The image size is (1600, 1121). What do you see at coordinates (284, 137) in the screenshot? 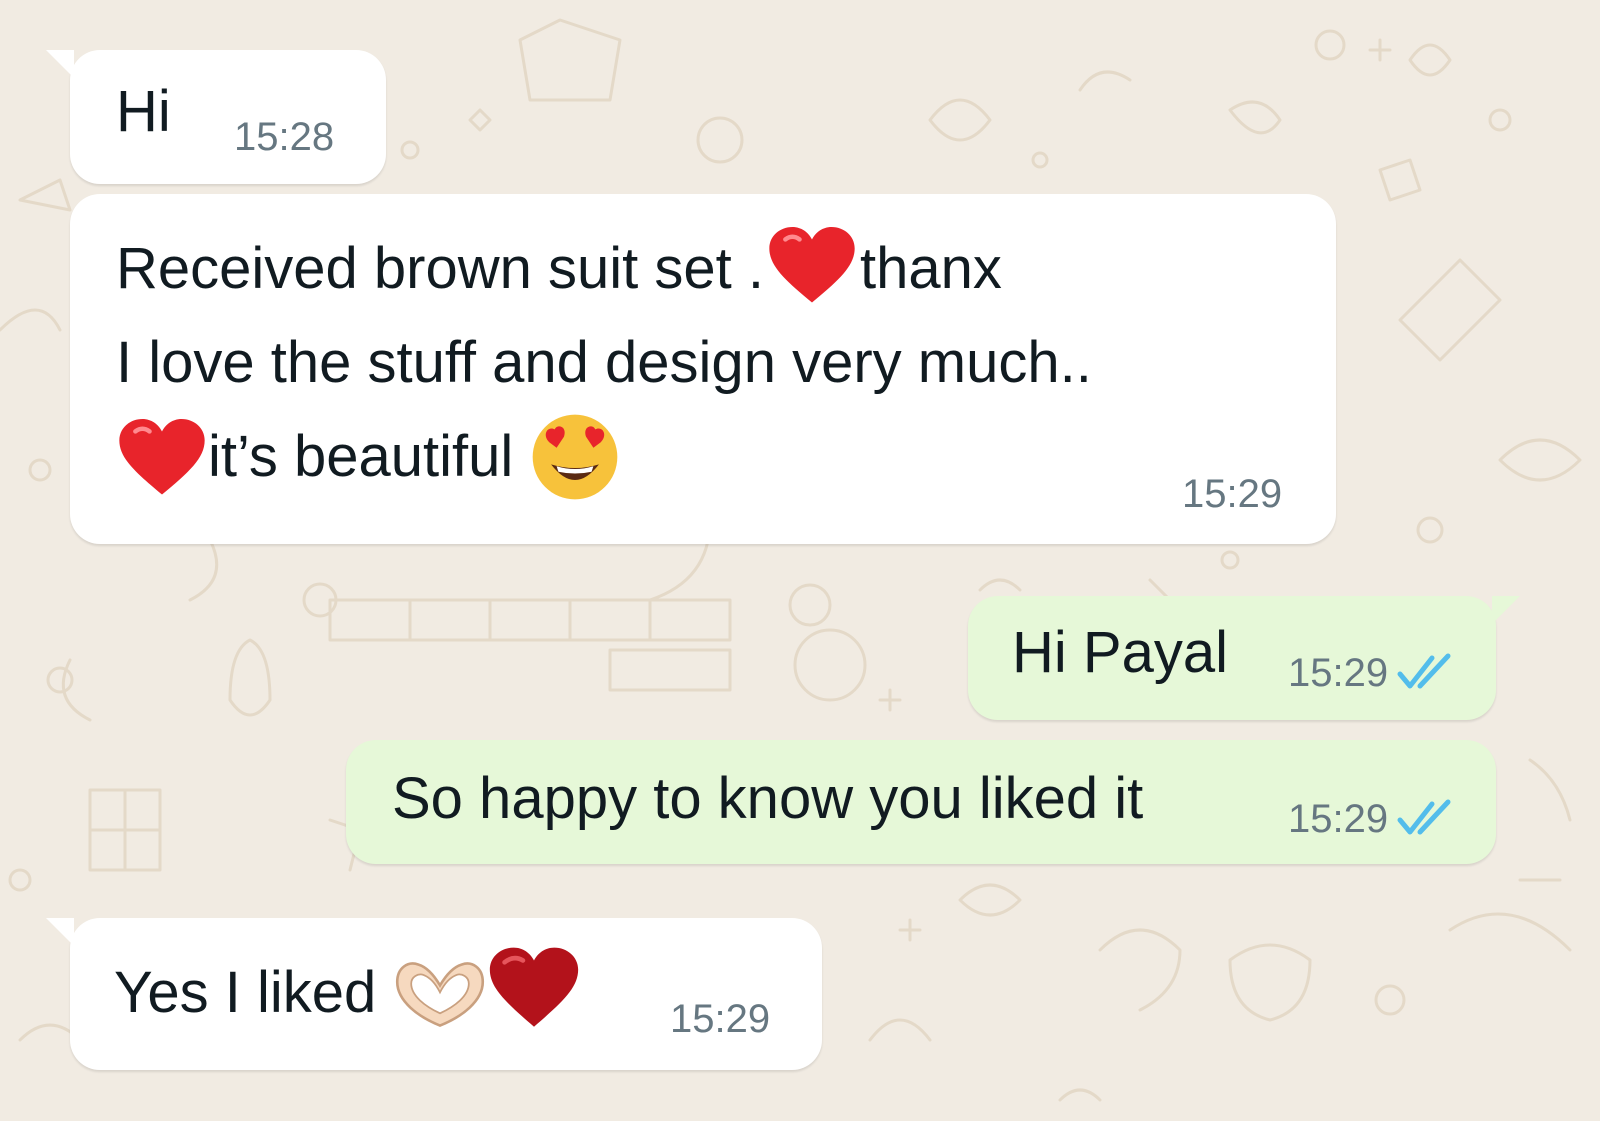
I see `message-timestamp: 15:28` at bounding box center [284, 137].